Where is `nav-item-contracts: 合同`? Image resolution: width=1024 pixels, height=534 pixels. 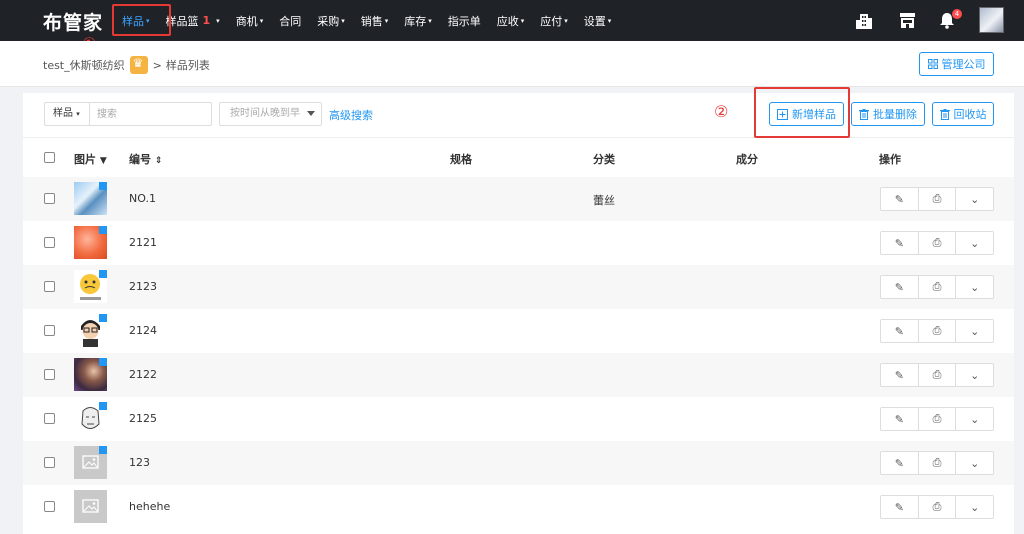 nav-item-contracts: 合同 is located at coordinates (290, 20).